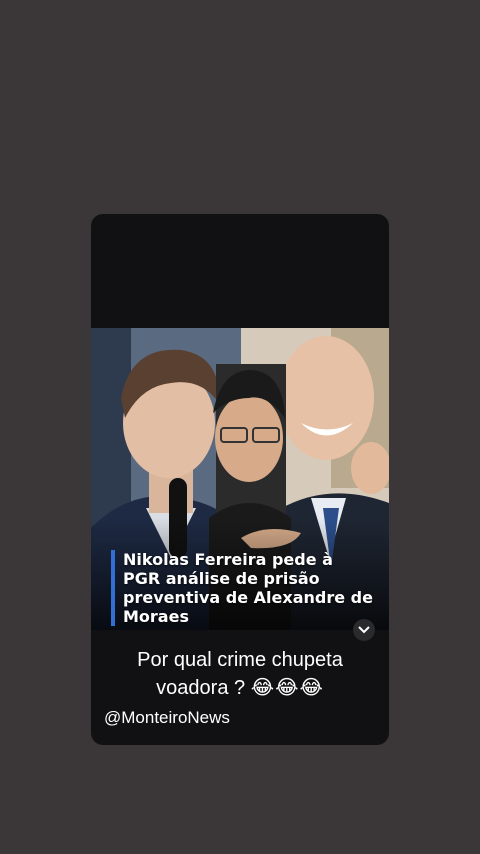  I want to click on caption-text: voadora ?, so click(201, 688).